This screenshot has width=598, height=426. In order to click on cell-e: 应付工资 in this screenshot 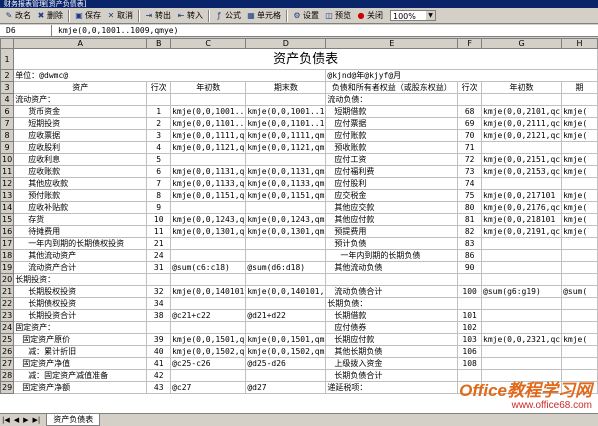, I will do `click(392, 159)`.